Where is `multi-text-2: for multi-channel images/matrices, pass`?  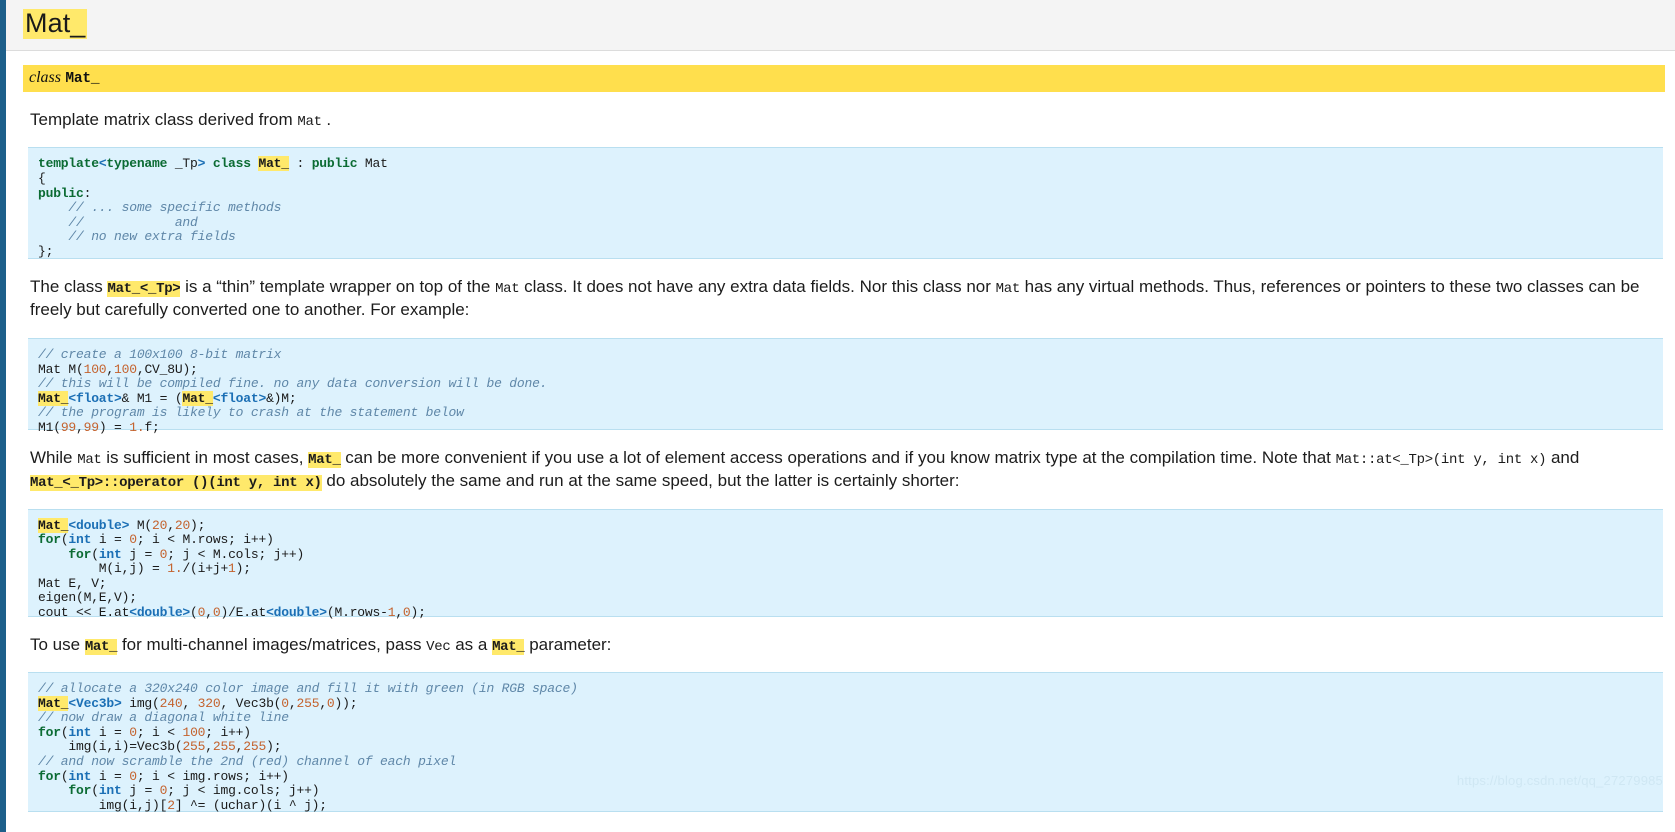
multi-text-2: for multi-channel images/matrices, pass is located at coordinates (272, 644).